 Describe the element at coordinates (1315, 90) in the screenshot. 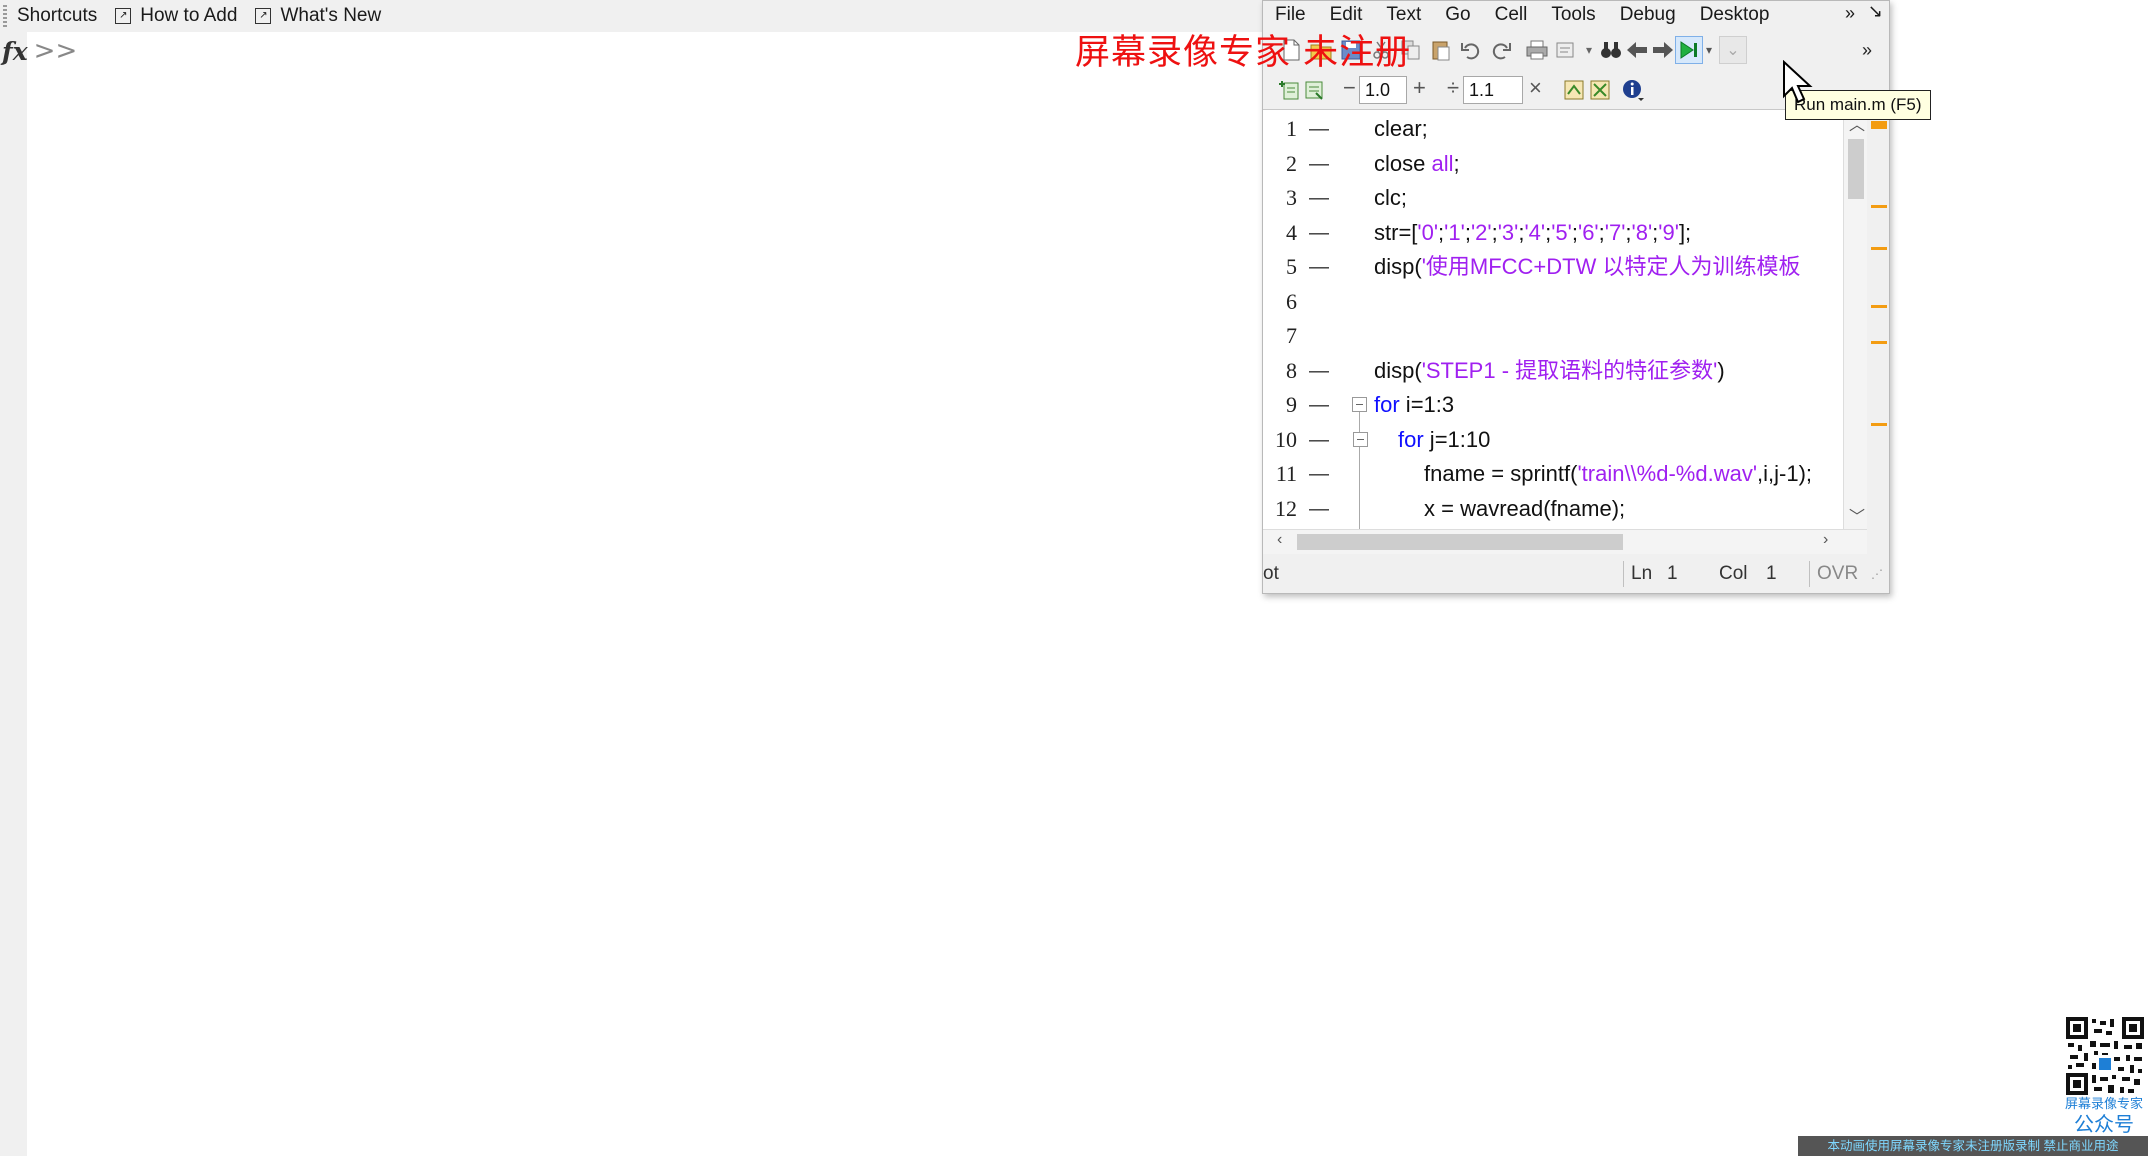

I see `evaluate-cell-icon` at that location.